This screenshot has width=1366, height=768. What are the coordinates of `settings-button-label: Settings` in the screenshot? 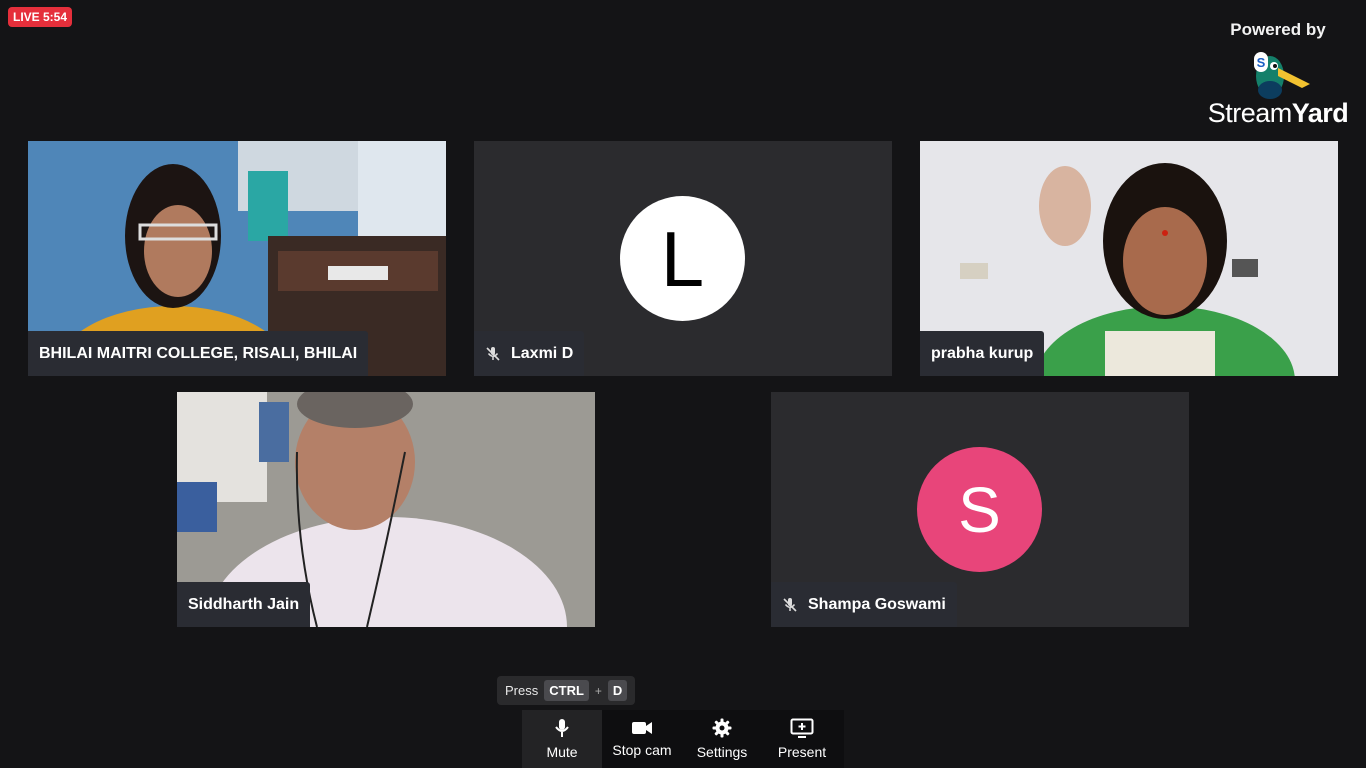 It's located at (722, 752).